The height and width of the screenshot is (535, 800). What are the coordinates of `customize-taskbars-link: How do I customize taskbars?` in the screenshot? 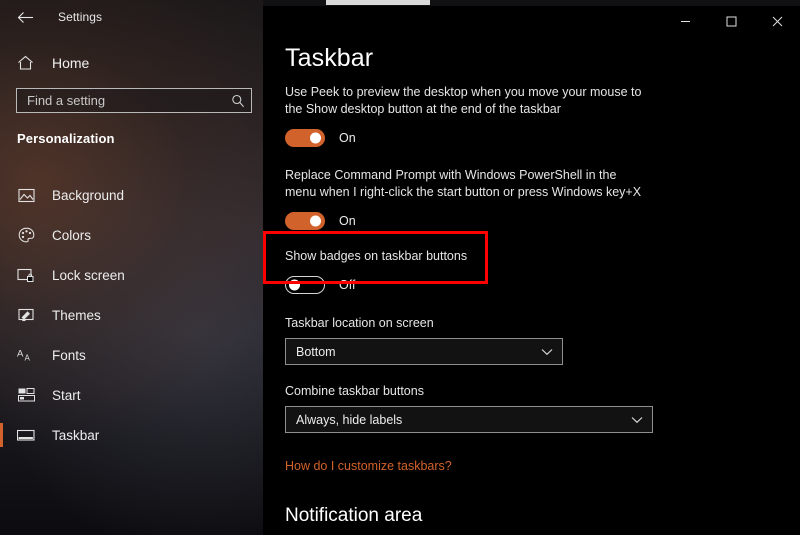 It's located at (368, 466).